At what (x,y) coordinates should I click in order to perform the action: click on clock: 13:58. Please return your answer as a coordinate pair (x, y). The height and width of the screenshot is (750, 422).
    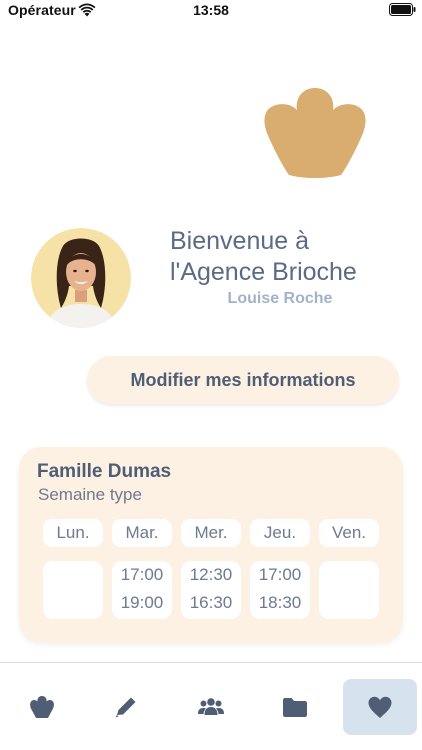
    Looking at the image, I should click on (211, 10).